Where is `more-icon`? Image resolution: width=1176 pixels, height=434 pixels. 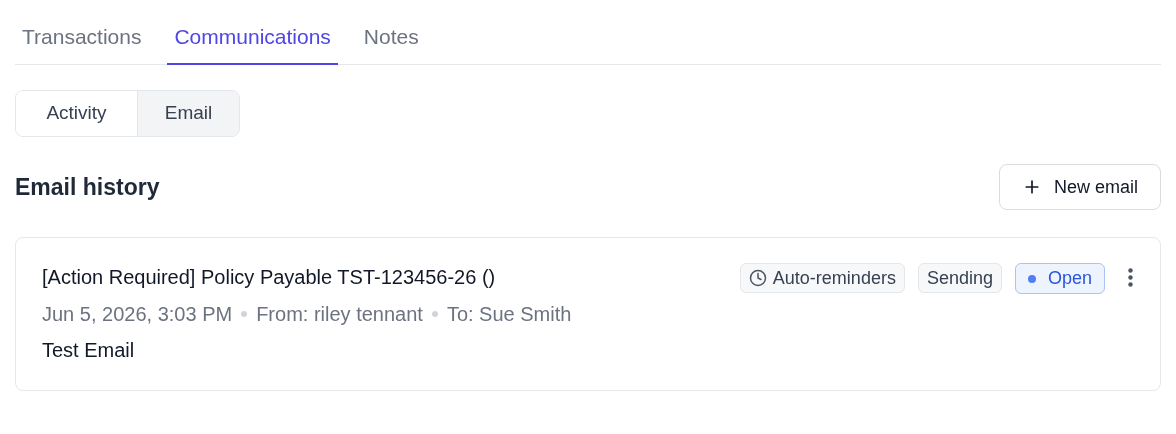
more-icon is located at coordinates (1130, 277).